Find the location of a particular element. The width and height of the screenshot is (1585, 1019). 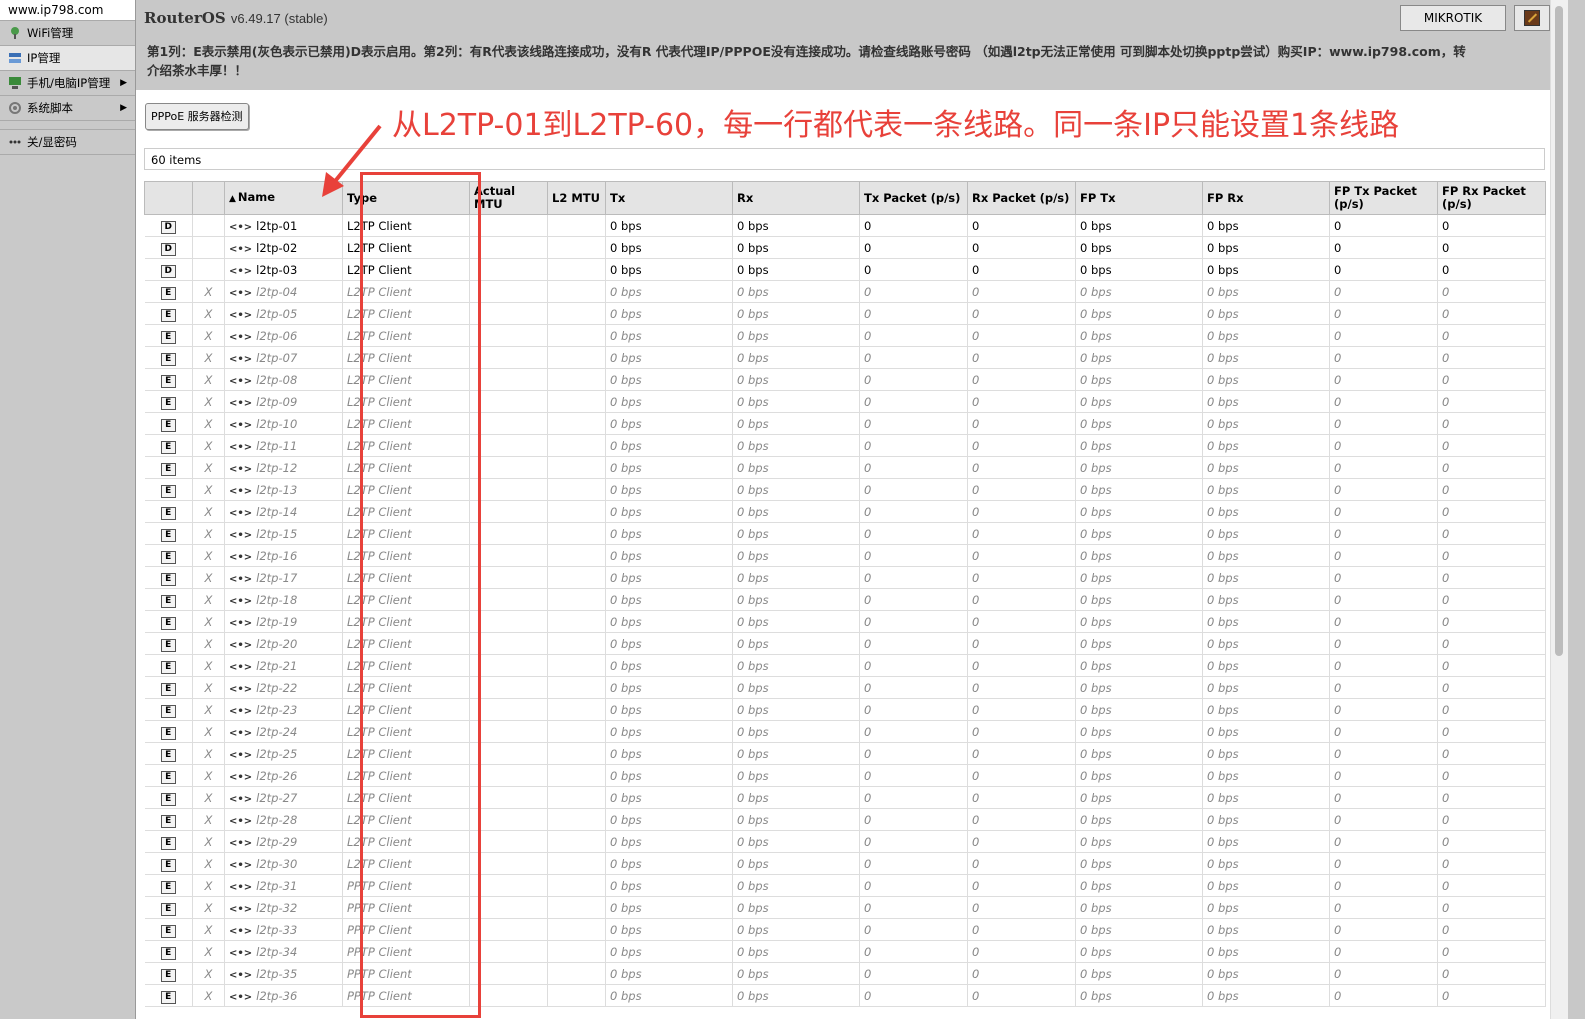

interface-name: l2tp-31 is located at coordinates (276, 886).